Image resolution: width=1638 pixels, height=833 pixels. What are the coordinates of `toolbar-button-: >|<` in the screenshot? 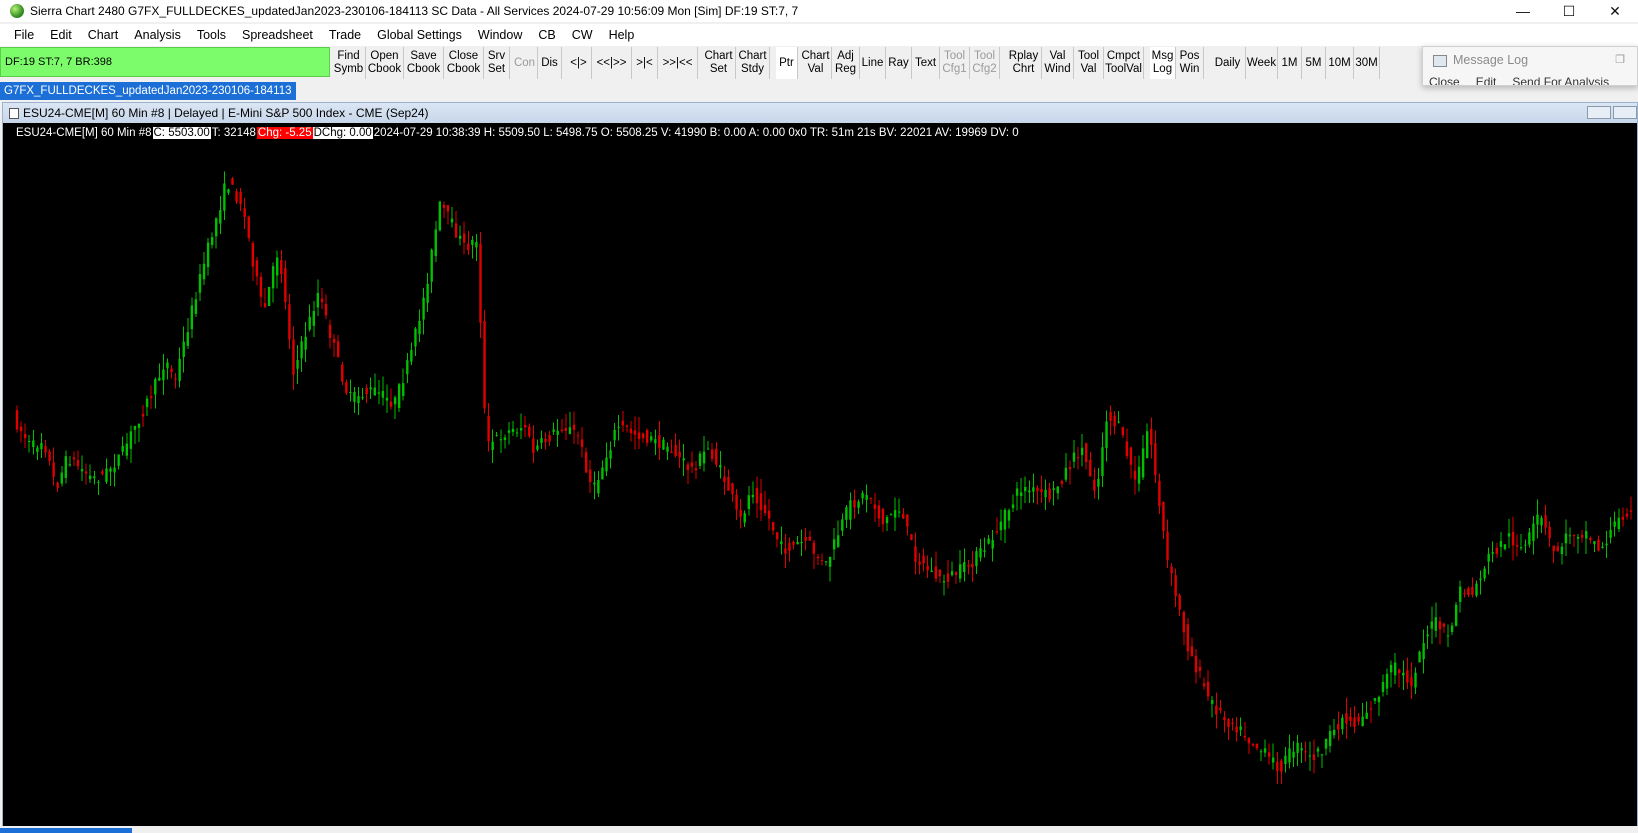 It's located at (645, 63).